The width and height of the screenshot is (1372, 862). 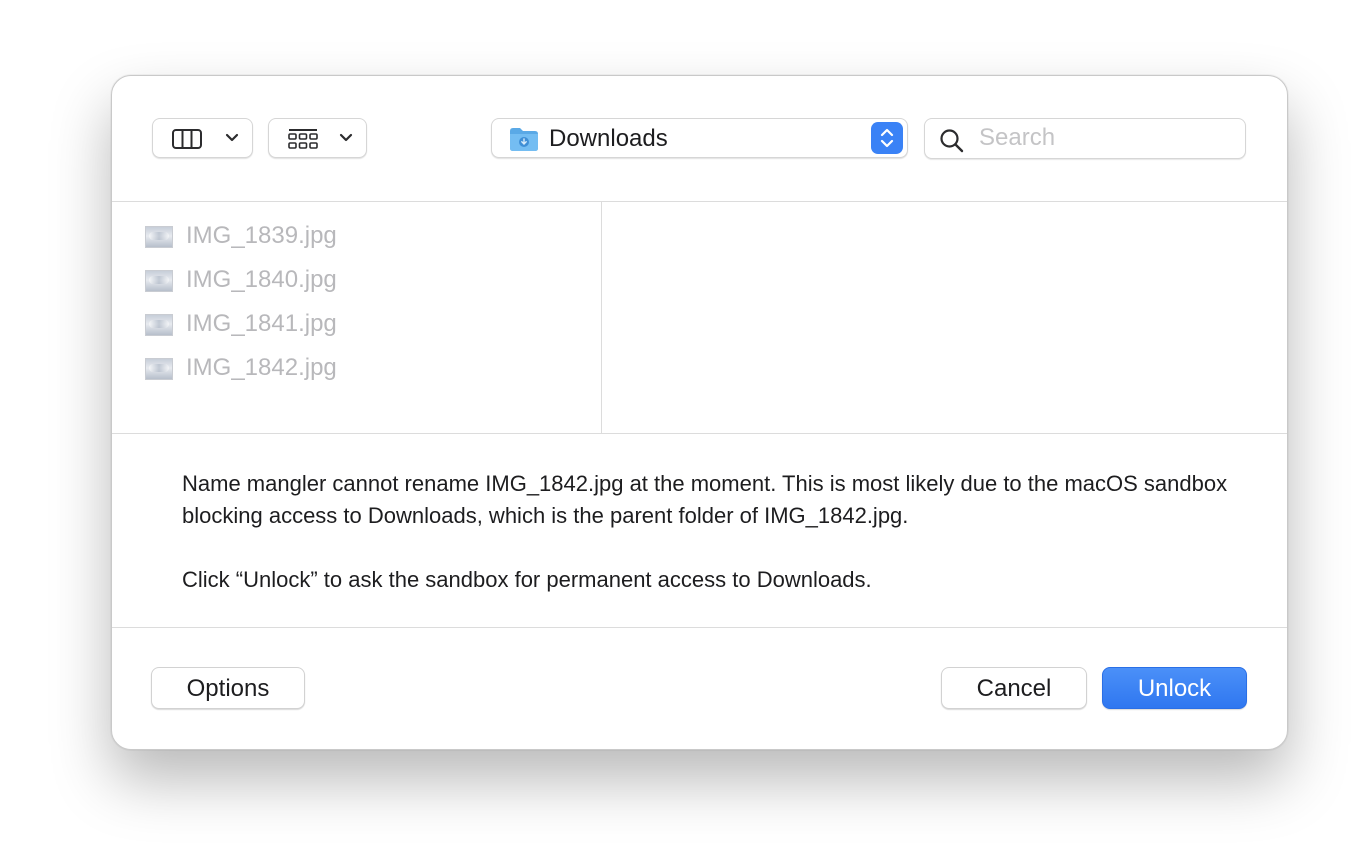 I want to click on search-icon, so click(x=952, y=141).